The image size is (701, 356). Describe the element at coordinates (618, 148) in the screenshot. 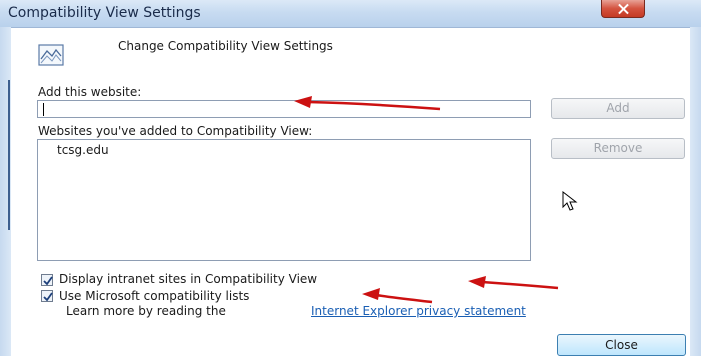

I see `remove-button: Remove` at that location.